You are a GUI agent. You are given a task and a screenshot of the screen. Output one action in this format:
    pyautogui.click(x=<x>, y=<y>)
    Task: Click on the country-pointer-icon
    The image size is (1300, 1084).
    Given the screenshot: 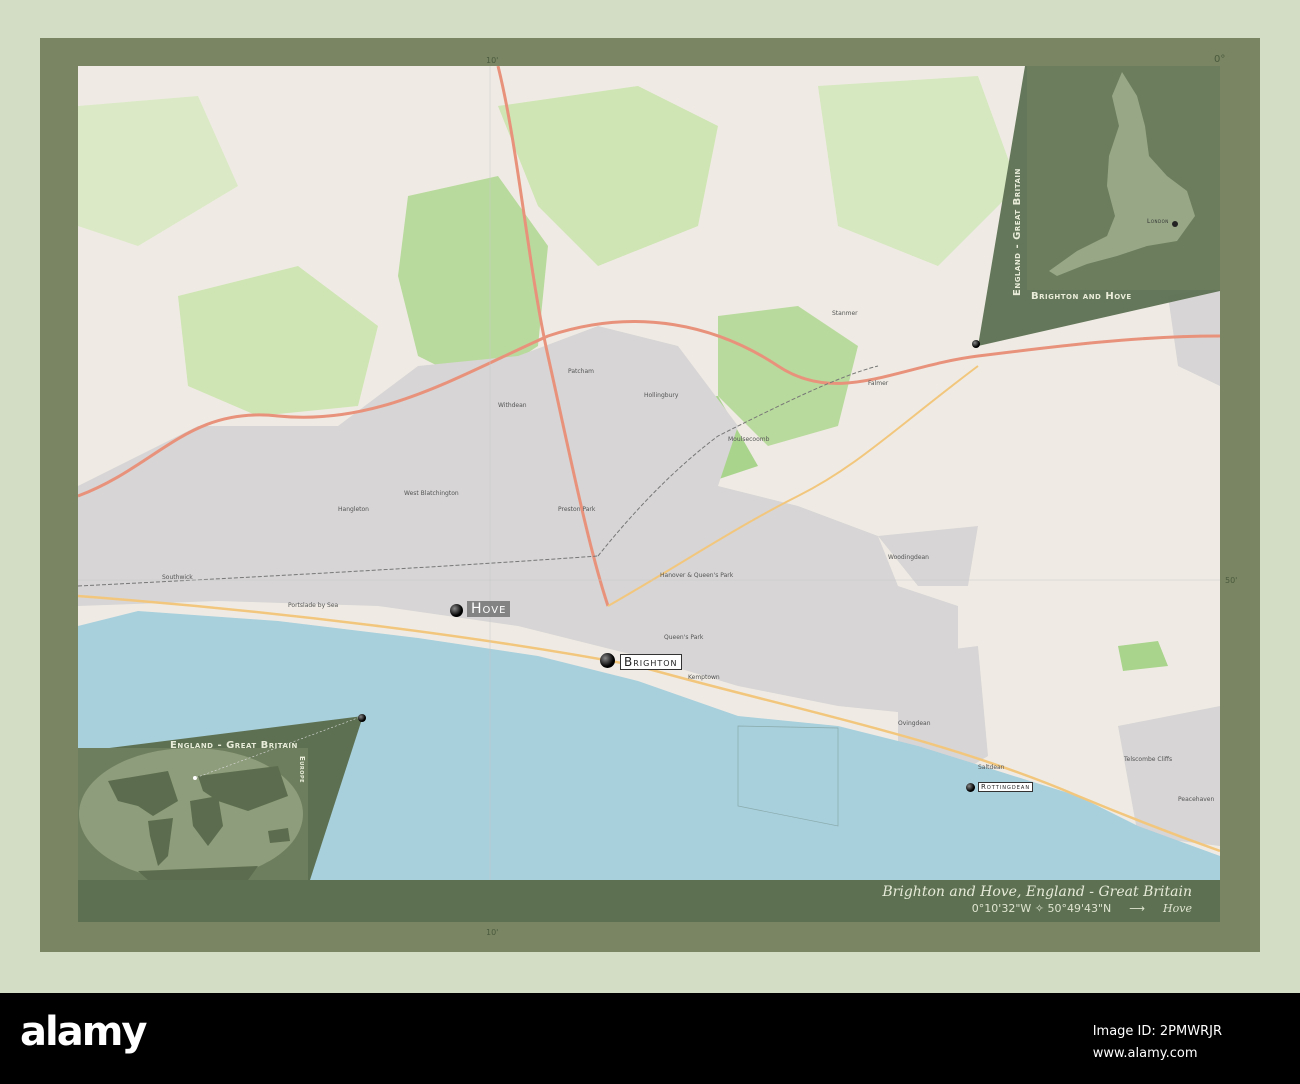 What is the action you would take?
    pyautogui.click(x=976, y=344)
    